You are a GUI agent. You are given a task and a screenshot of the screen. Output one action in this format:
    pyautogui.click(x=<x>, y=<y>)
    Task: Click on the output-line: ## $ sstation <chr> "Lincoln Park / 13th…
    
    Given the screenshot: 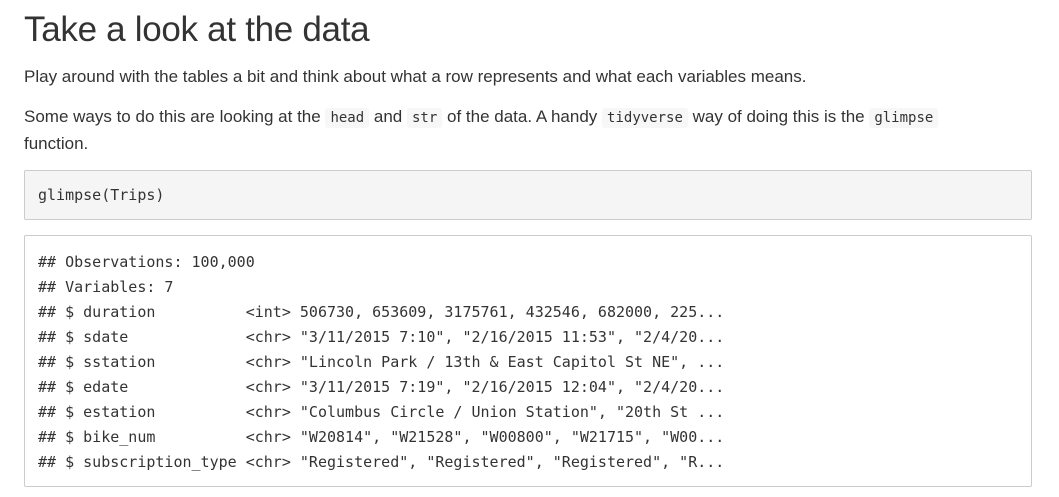 What is the action you would take?
    pyautogui.click(x=381, y=362)
    